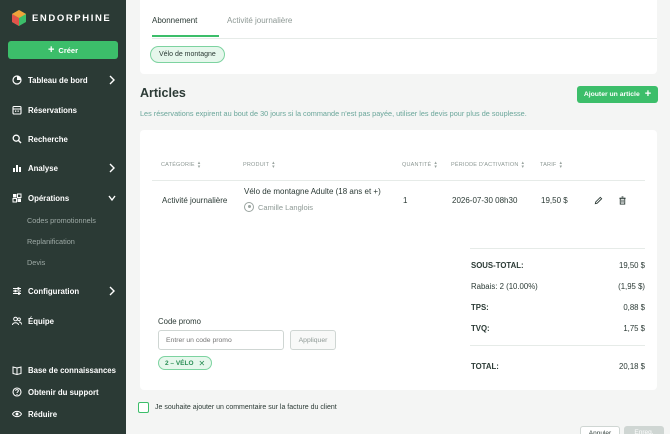 The width and height of the screenshot is (670, 434). What do you see at coordinates (63, 321) in the screenshot?
I see `sidebar-item-team: Équipe` at bounding box center [63, 321].